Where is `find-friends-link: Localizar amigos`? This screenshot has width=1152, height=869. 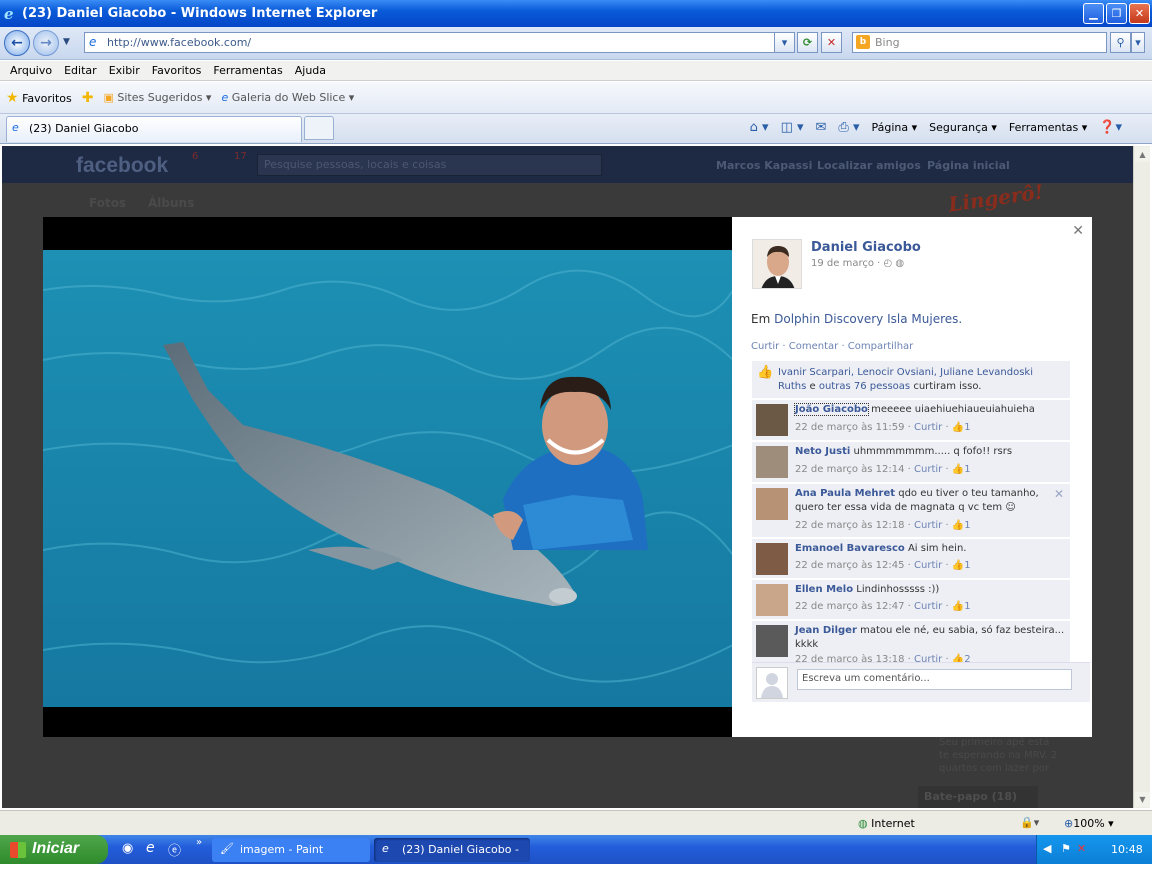
find-friends-link: Localizar amigos is located at coordinates (869, 165).